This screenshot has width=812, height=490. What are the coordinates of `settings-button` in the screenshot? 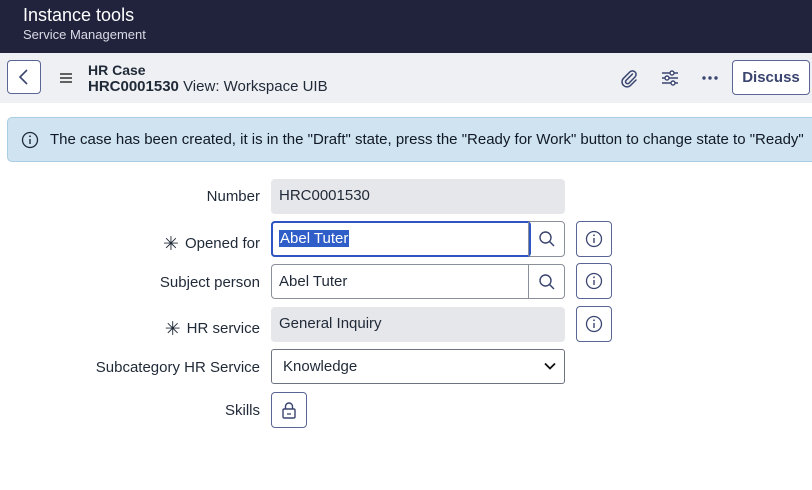 It's located at (670, 78).